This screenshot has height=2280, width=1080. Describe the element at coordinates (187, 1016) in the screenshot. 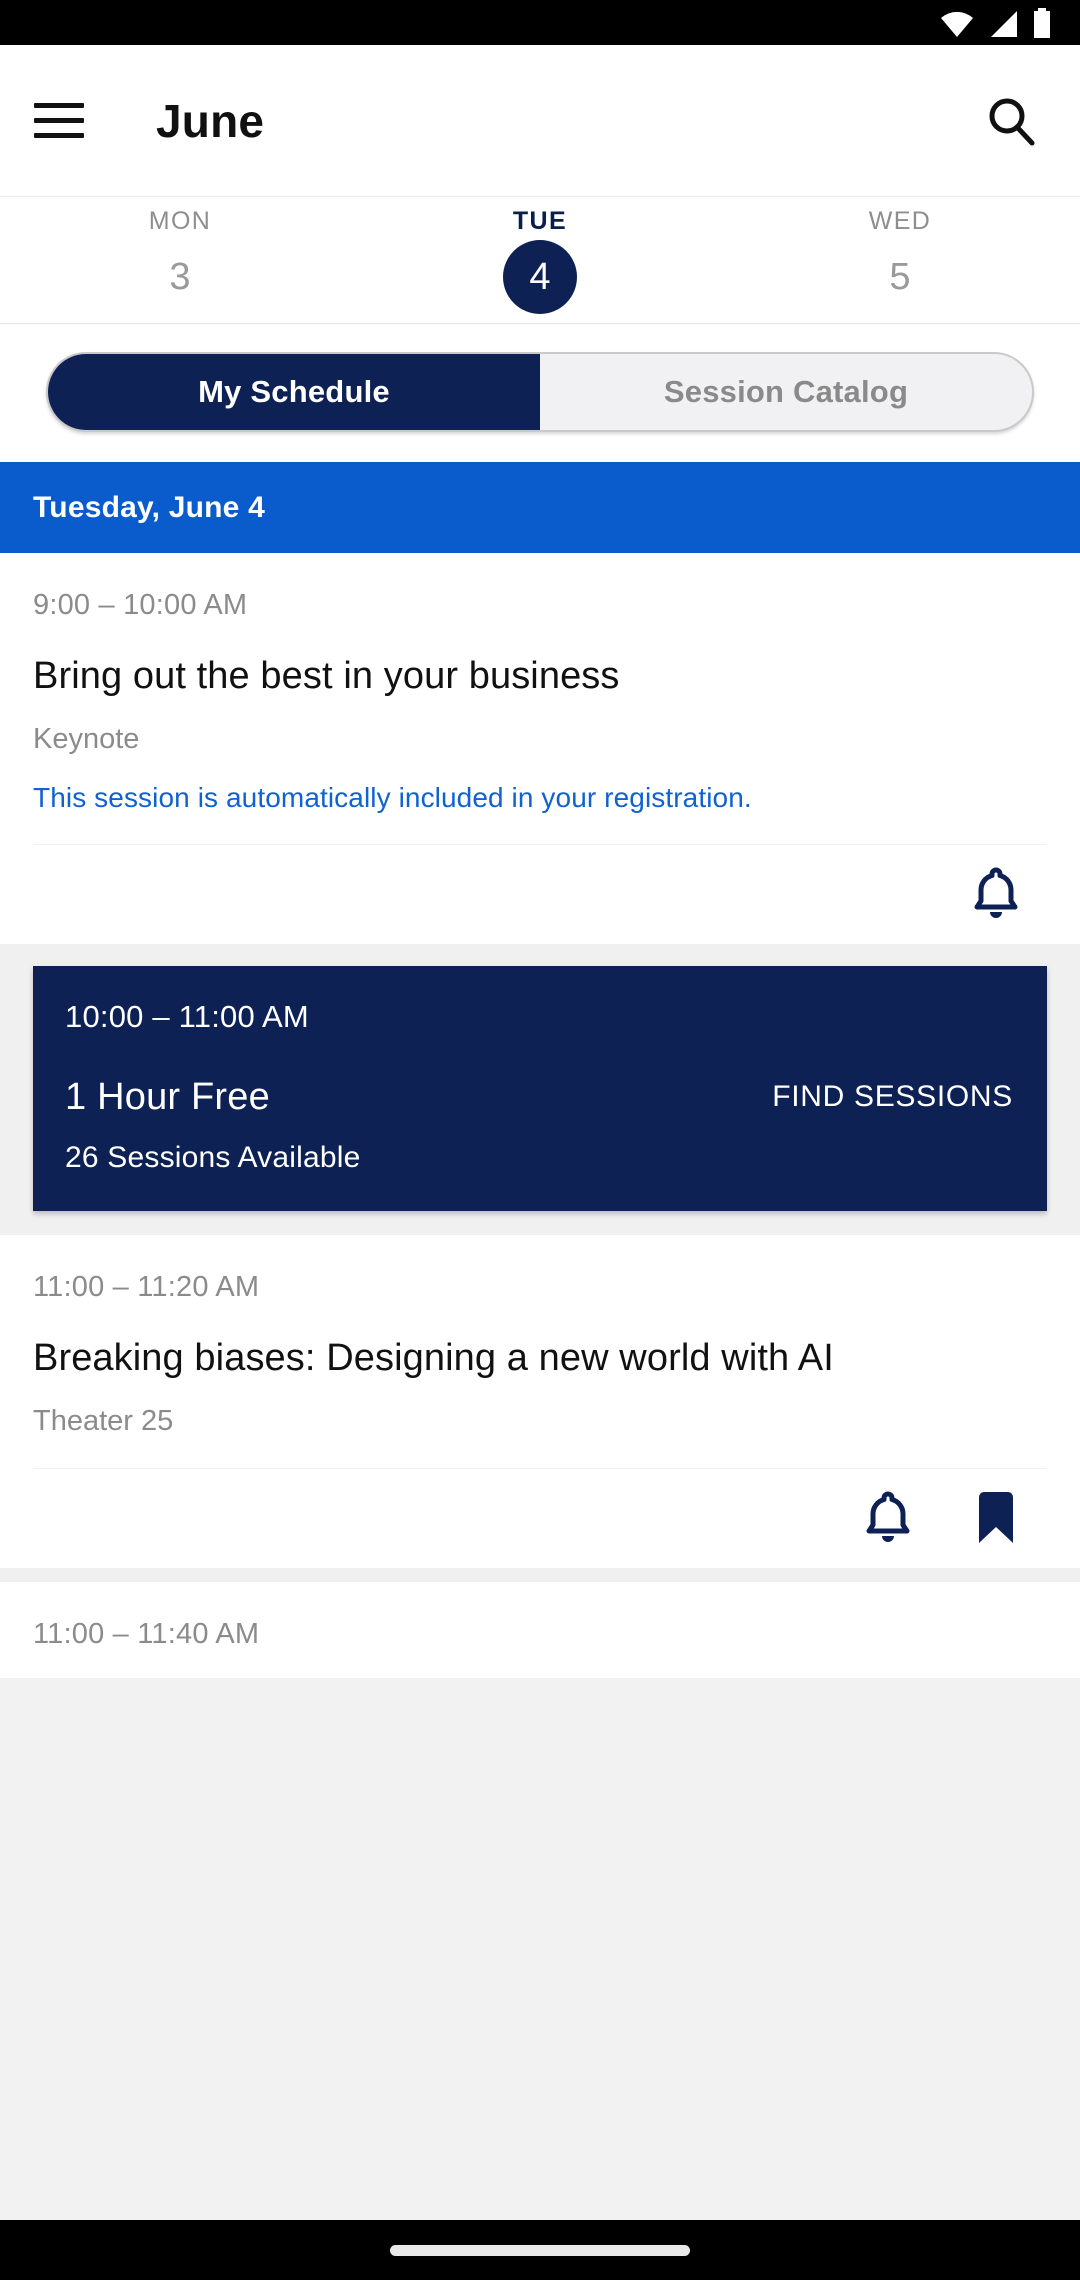

I see `free-hour-time: 10:00 – 11:00 AM` at that location.